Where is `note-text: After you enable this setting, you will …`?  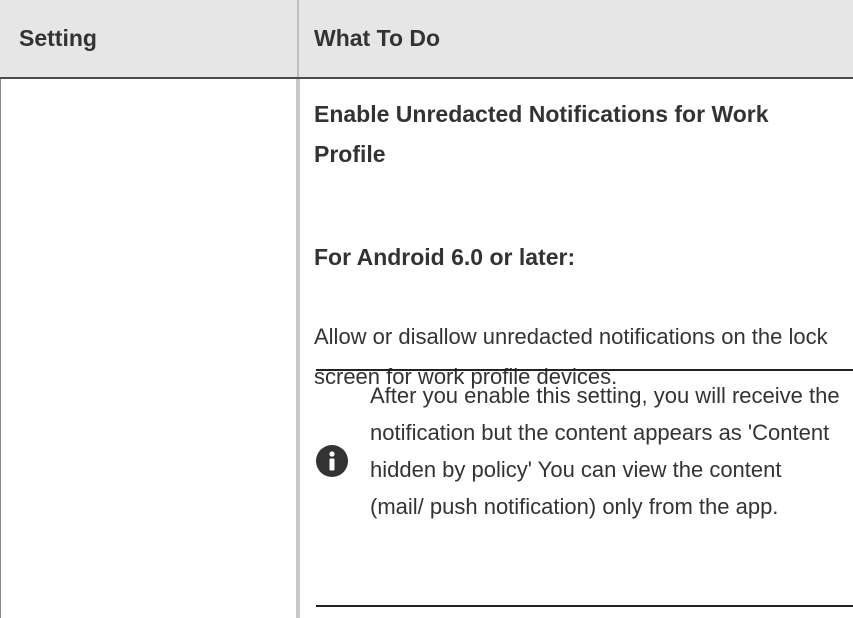 note-text: After you enable this setting, you will … is located at coordinates (605, 451).